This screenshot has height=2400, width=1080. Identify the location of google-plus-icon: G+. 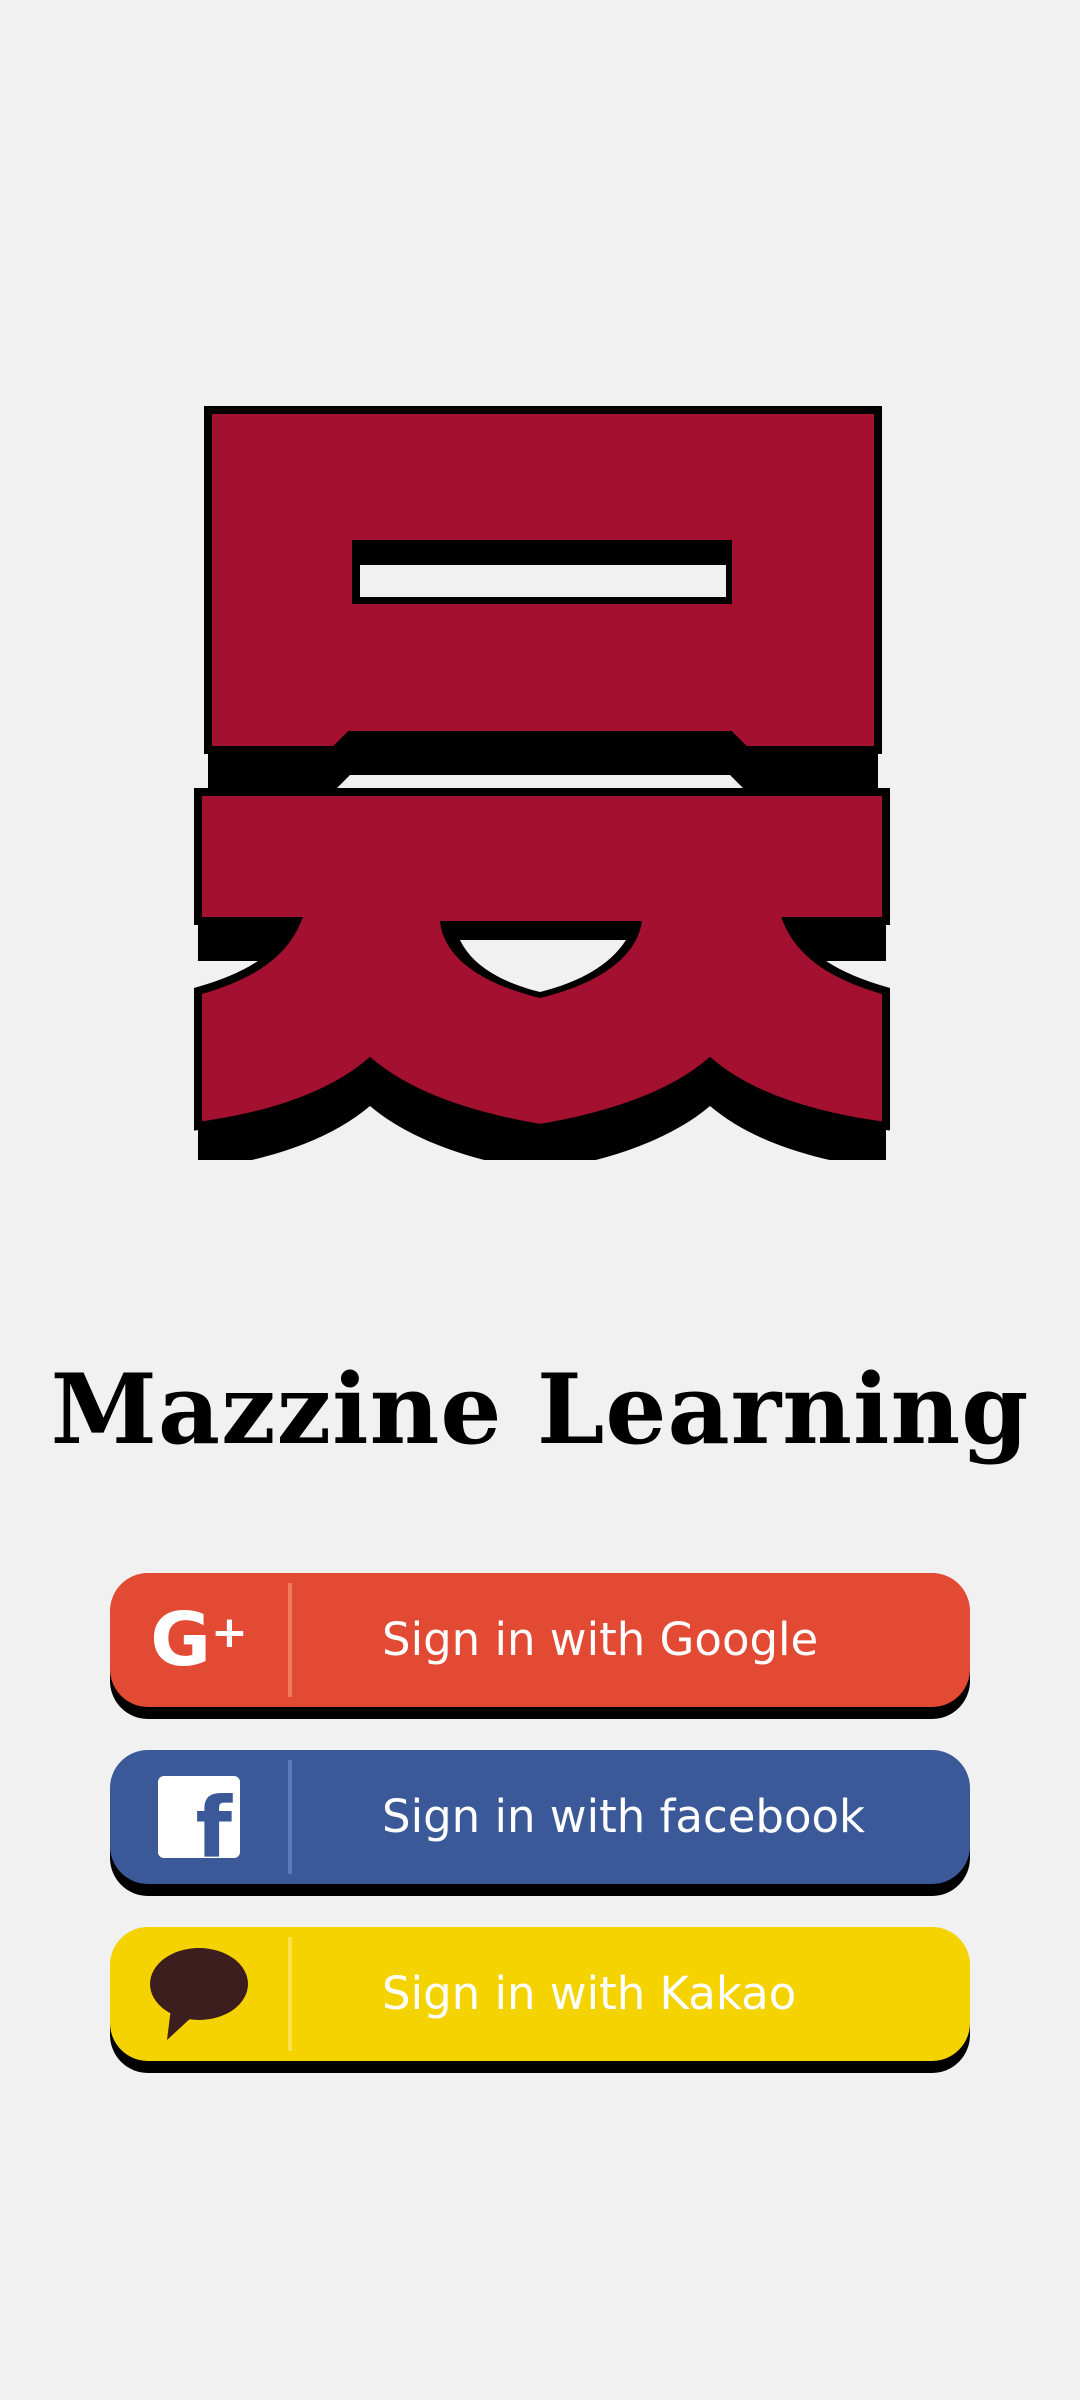
(199, 1640).